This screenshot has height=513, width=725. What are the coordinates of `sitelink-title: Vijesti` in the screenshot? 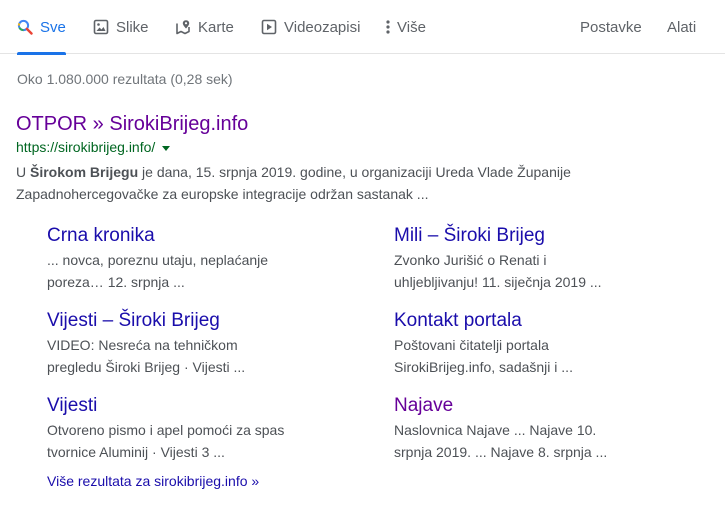 It's located at (187, 406).